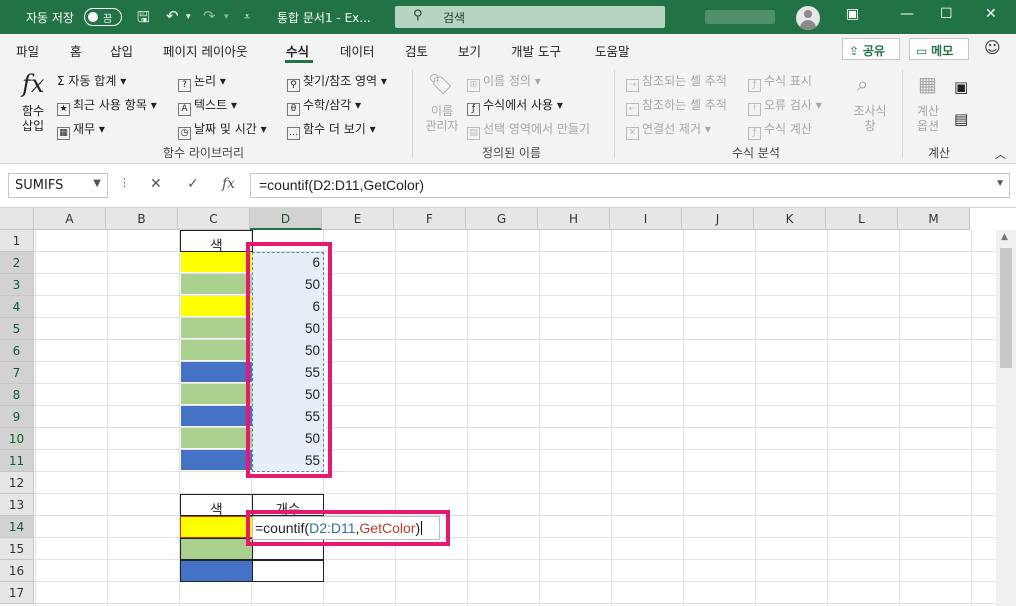 The width and height of the screenshot is (1016, 606). Describe the element at coordinates (216, 262) in the screenshot. I see `cell-c2` at that location.